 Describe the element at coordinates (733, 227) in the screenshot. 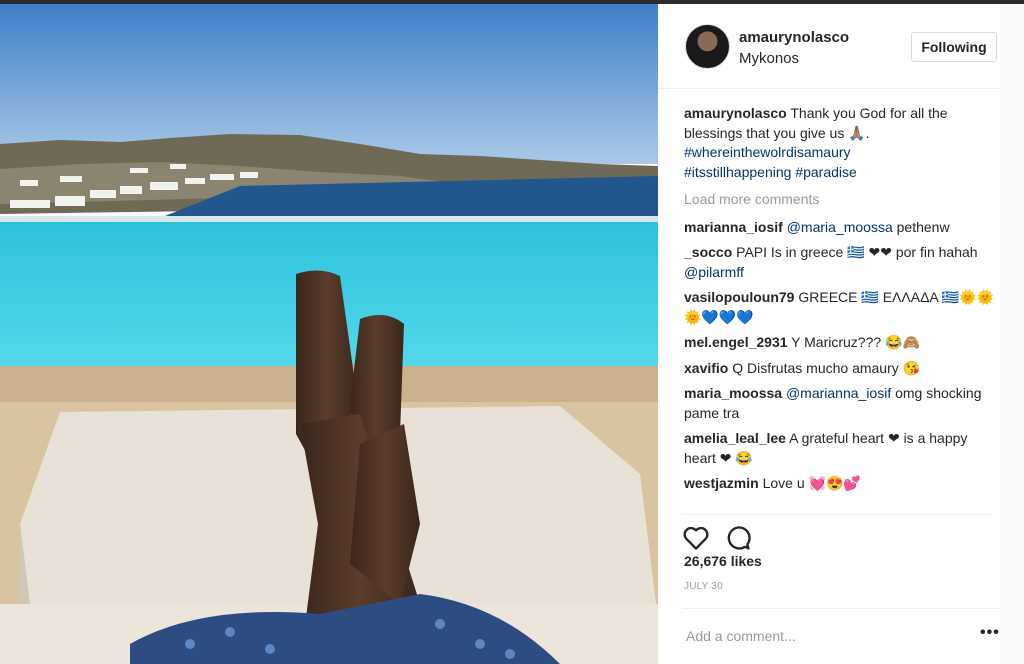

I see `comment-username: marianna_iosif` at that location.